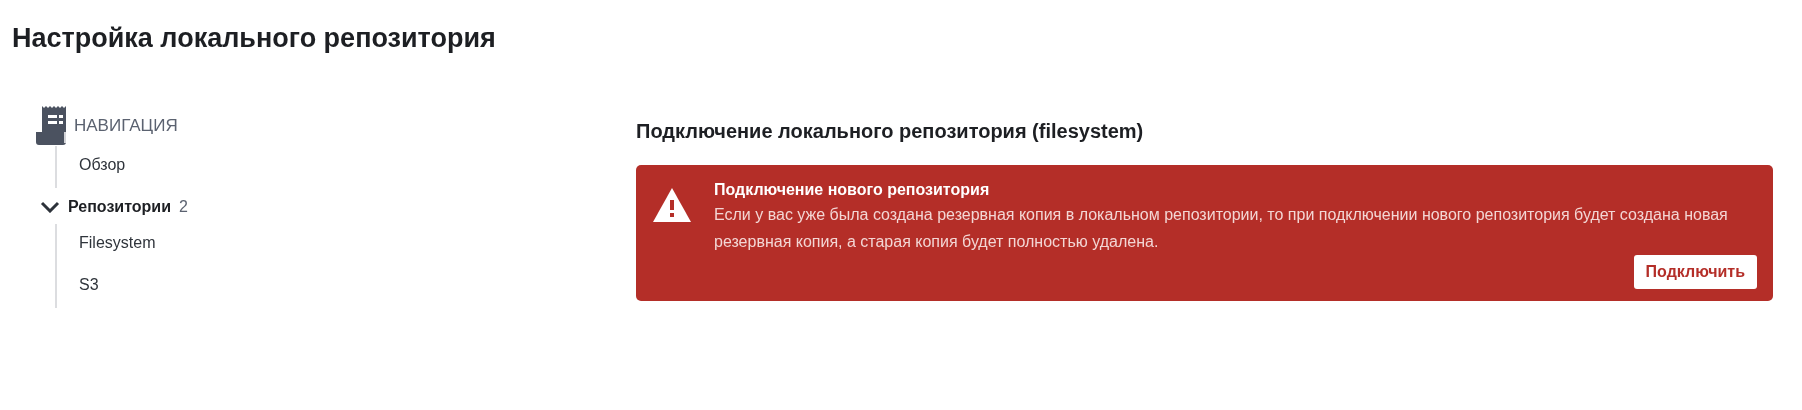 The image size is (1802, 410). I want to click on nav-count: 2, so click(183, 207).